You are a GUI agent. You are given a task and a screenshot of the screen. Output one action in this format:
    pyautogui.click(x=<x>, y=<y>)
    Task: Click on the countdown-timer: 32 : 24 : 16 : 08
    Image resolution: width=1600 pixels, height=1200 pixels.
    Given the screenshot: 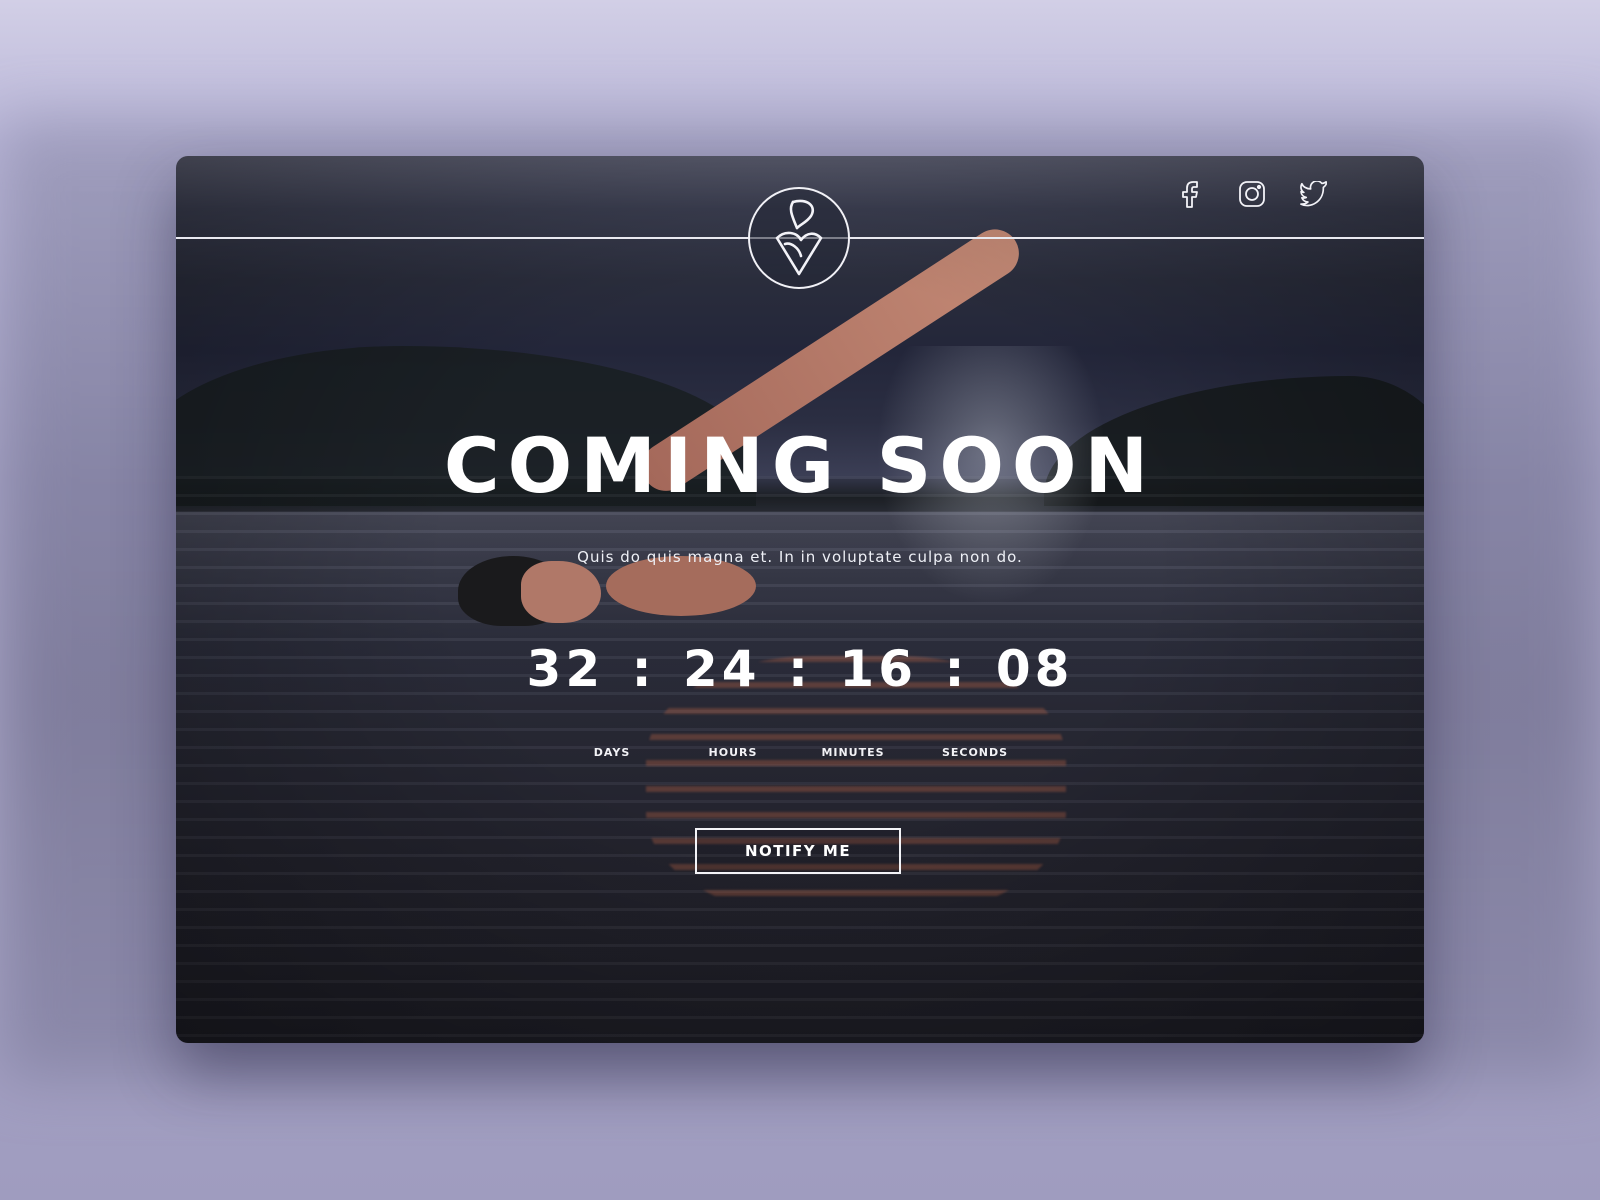 What is the action you would take?
    pyautogui.click(x=800, y=669)
    